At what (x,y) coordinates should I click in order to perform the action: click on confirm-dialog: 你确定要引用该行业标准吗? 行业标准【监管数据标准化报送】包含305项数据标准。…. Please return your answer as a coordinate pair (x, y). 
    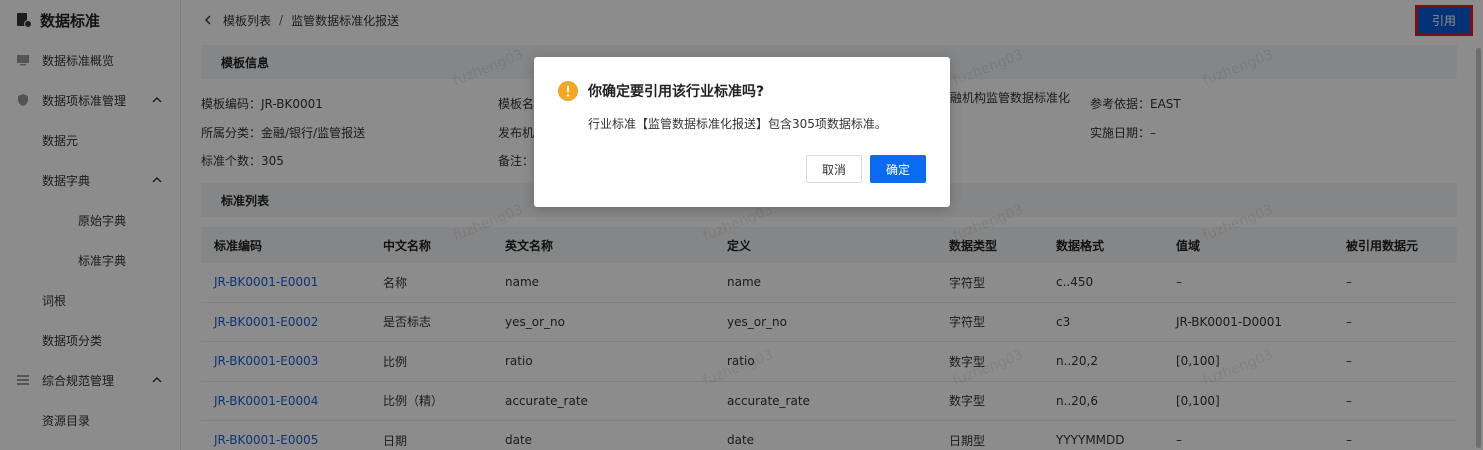
    Looking at the image, I should click on (742, 132).